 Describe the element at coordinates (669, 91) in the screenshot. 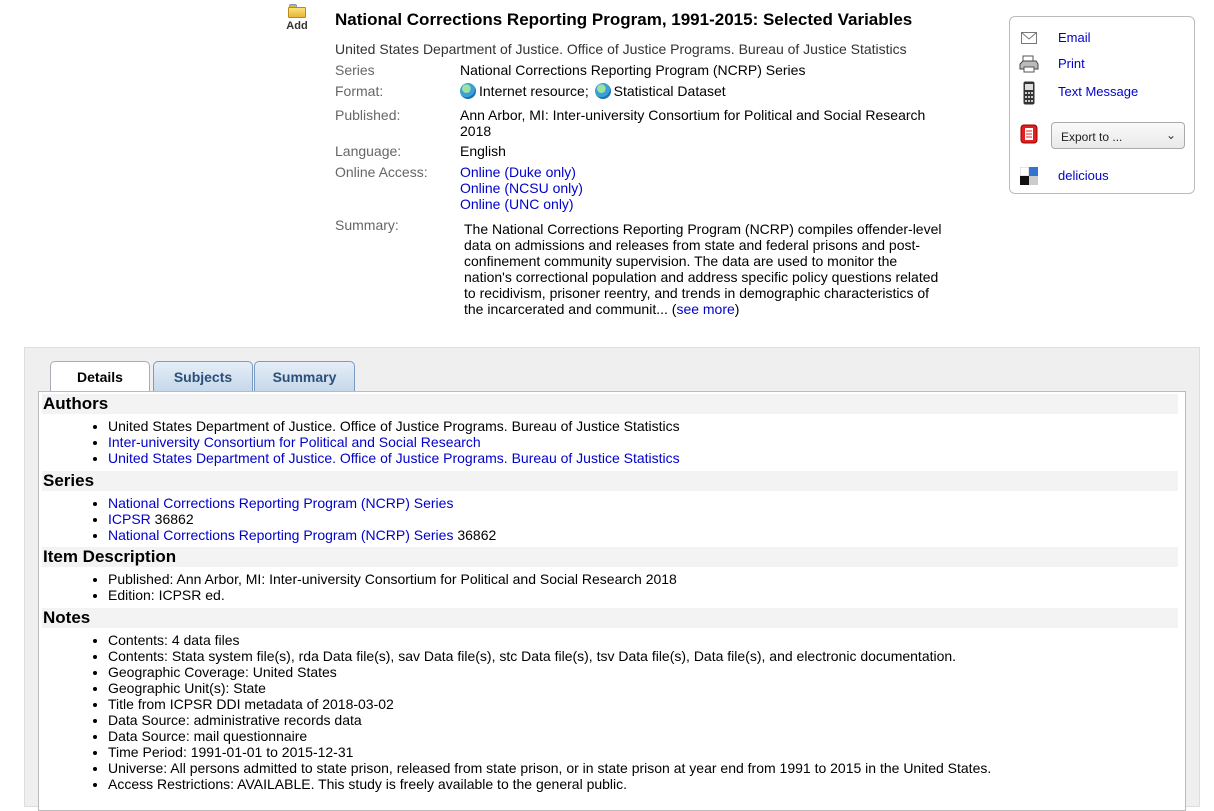

I see `format-dataset: Statistical Dataset` at that location.